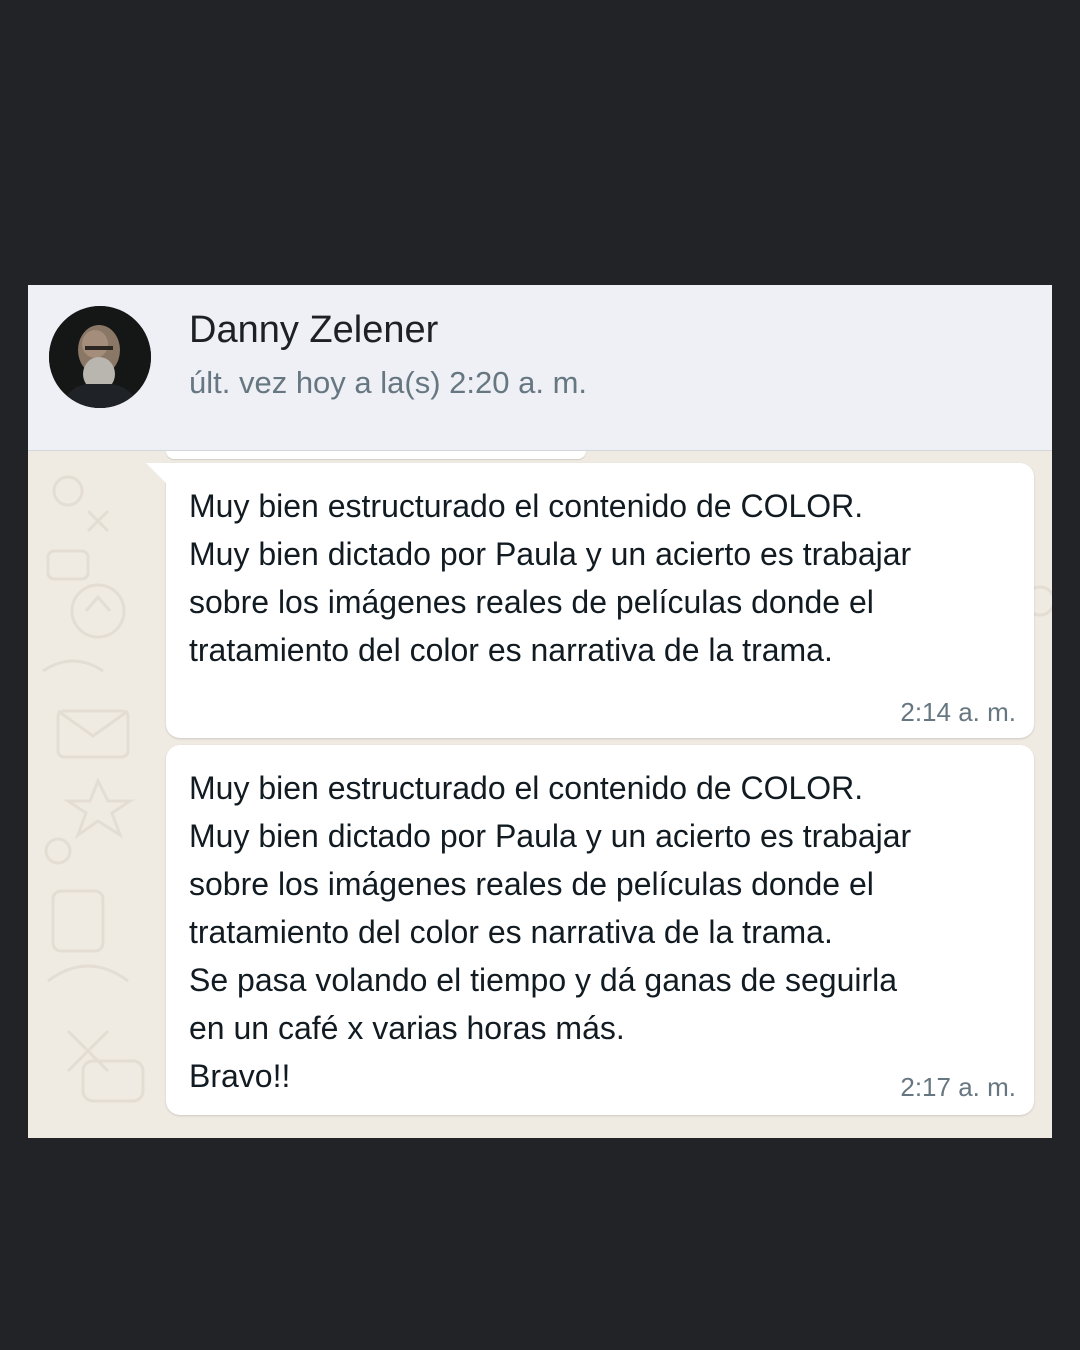 This screenshot has height=1350, width=1080. Describe the element at coordinates (313, 330) in the screenshot. I see `contact-name: Danny Zelener` at that location.